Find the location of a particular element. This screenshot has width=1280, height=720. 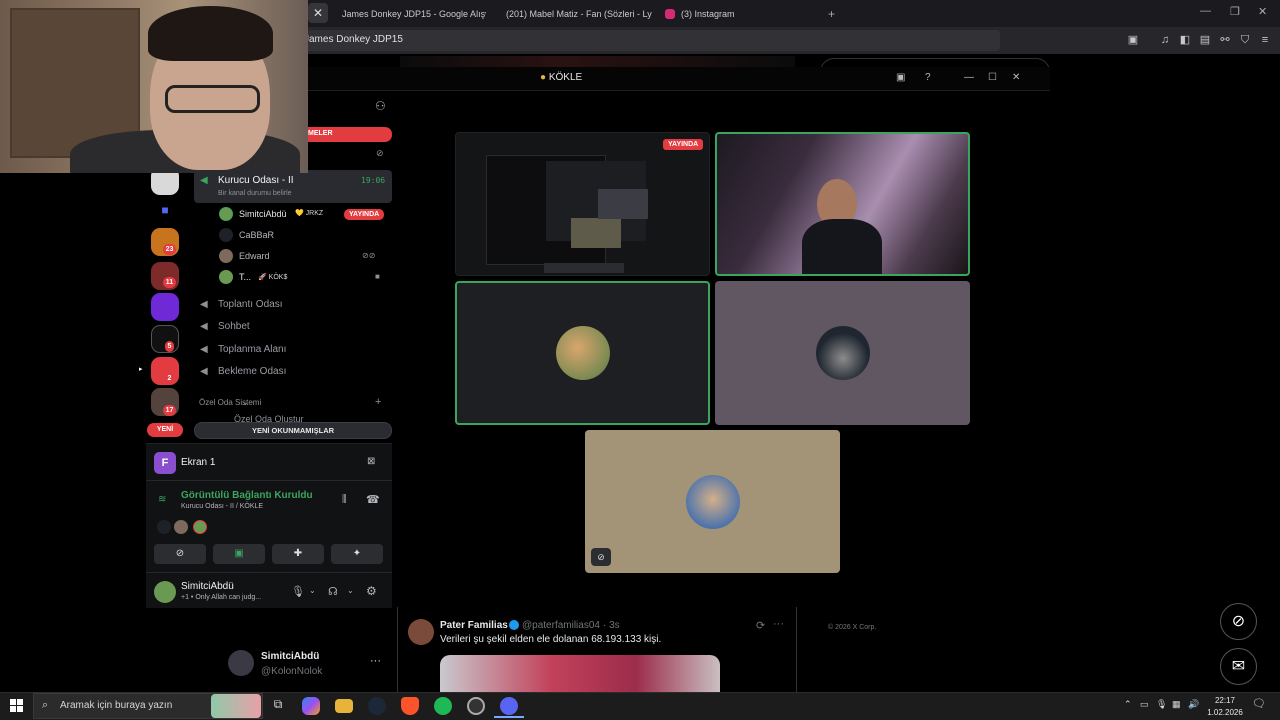

channel-name: Bekleme Odası is located at coordinates (252, 371).